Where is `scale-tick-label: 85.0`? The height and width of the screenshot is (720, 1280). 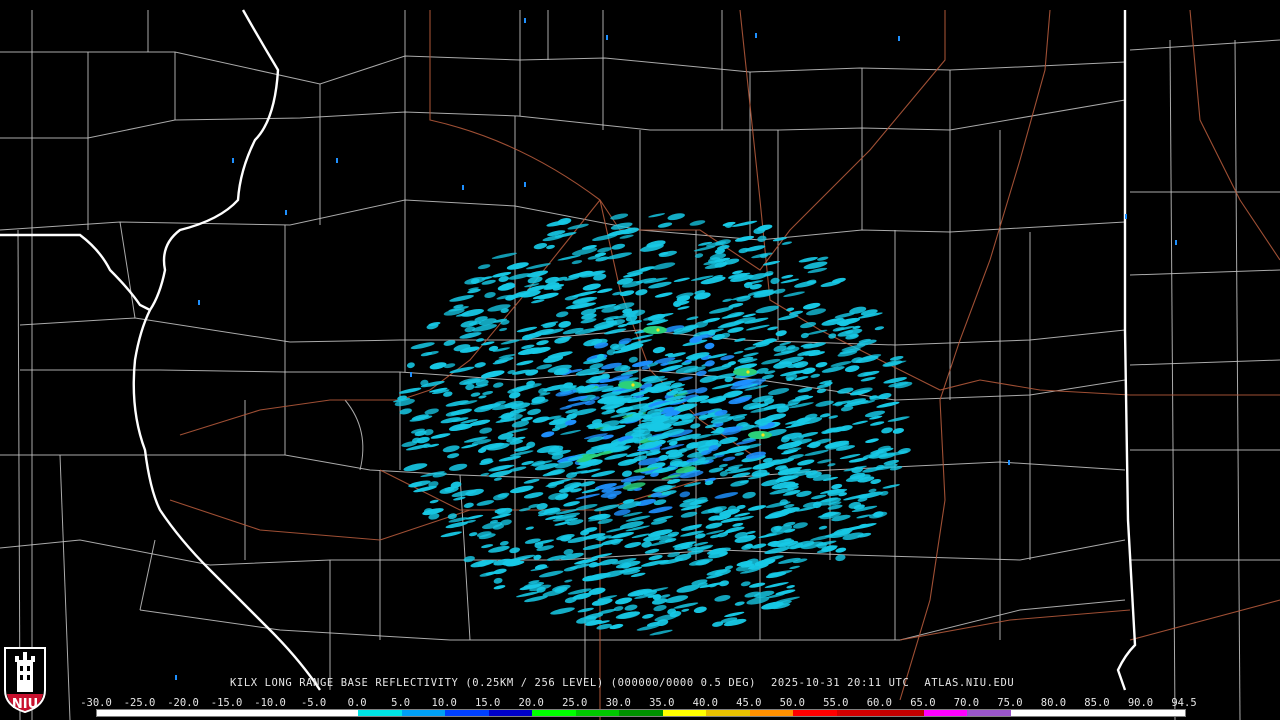 scale-tick-label: 85.0 is located at coordinates (1097, 703).